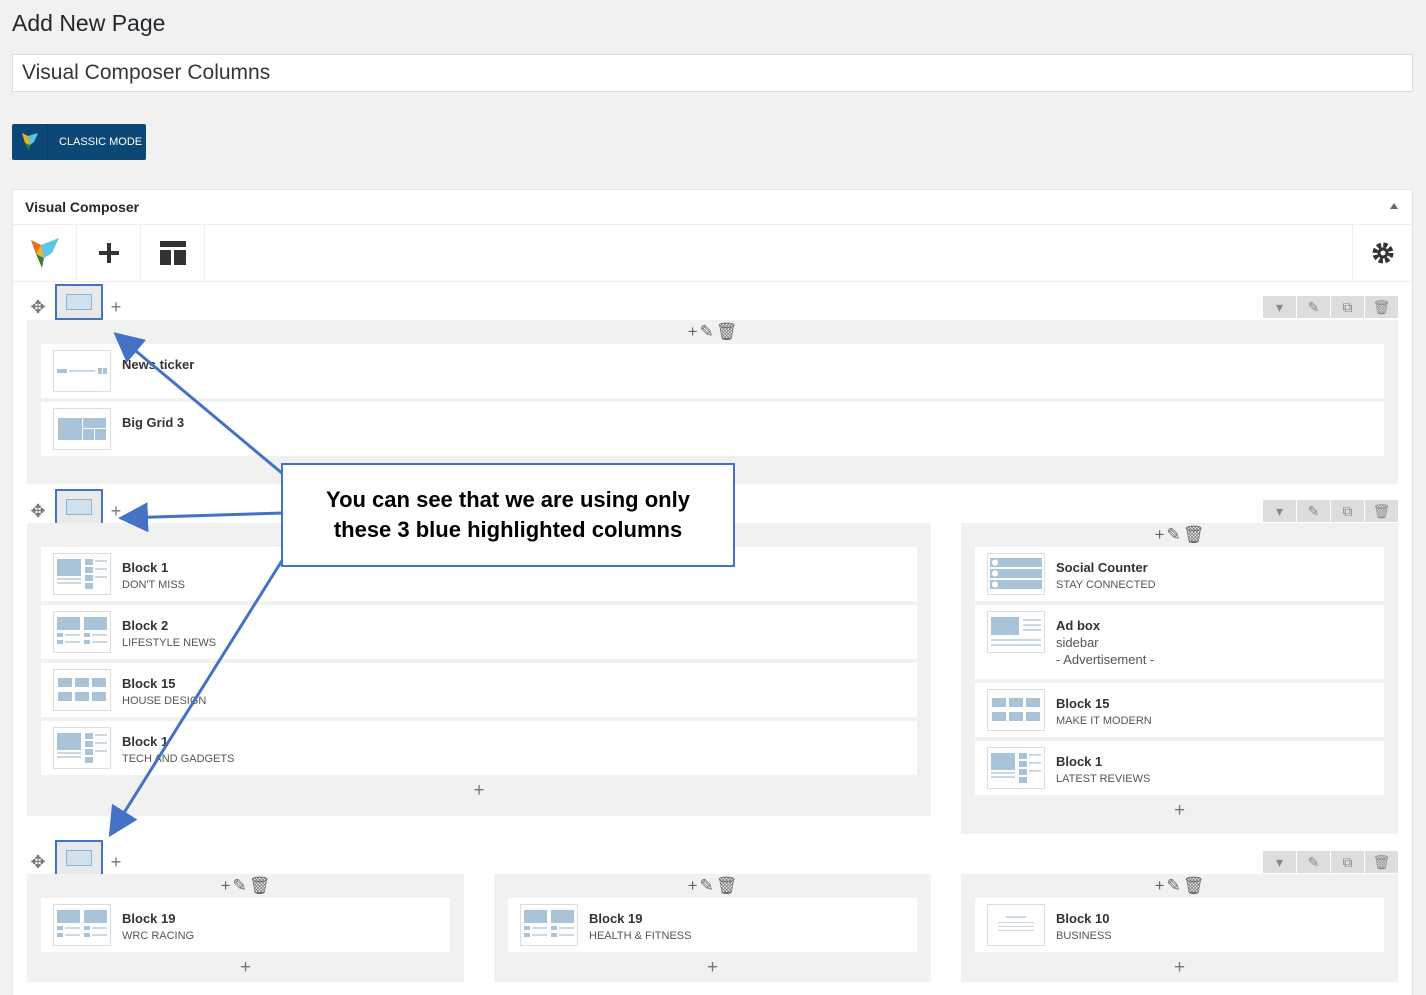 This screenshot has width=1426, height=995. I want to click on element-subtitle: TECH AND GADGETS, so click(178, 759).